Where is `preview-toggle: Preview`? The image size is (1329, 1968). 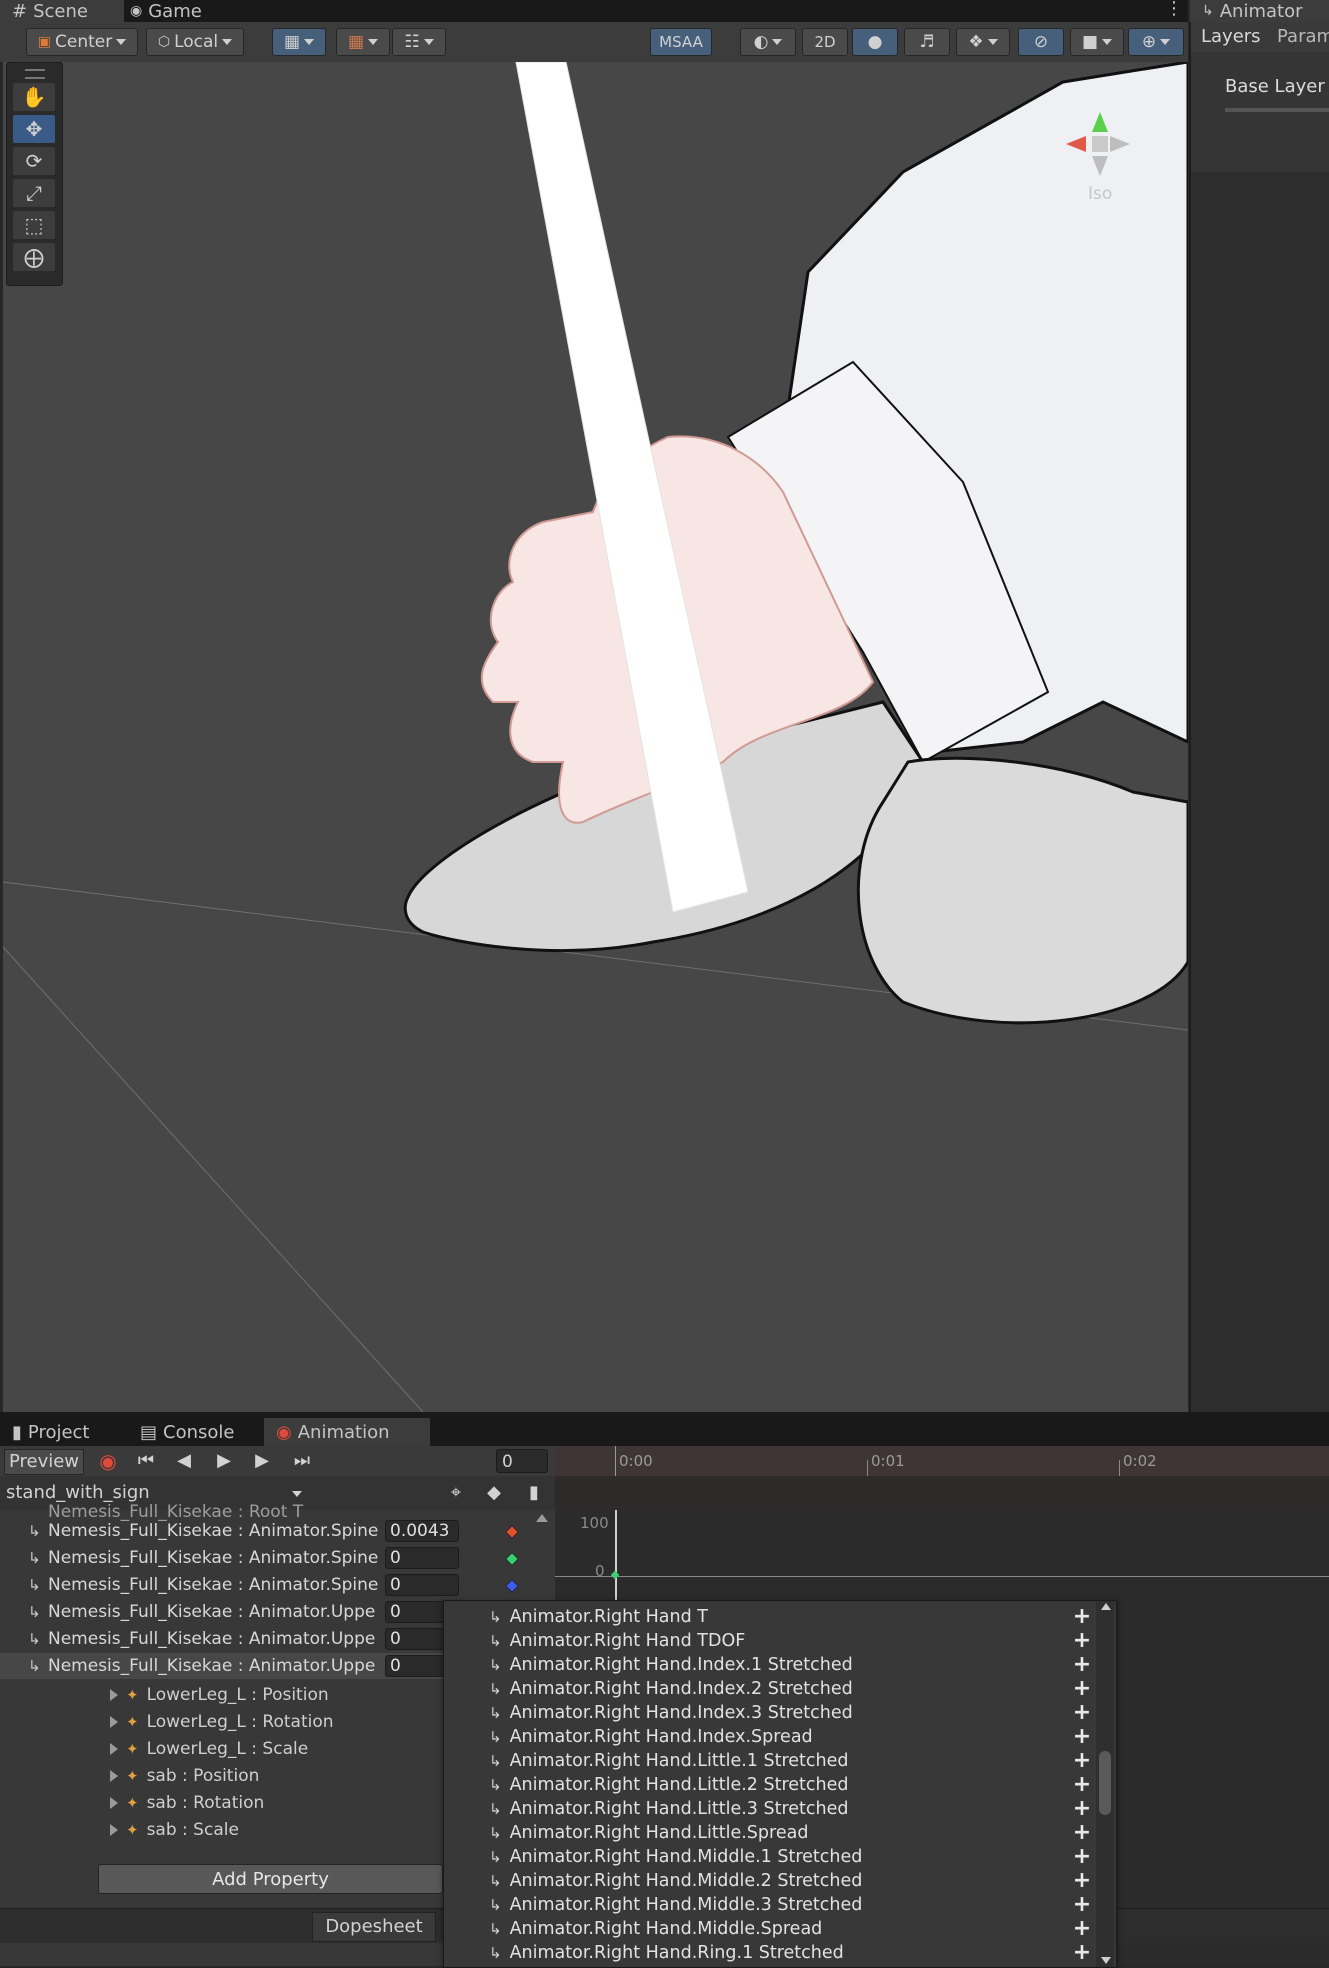 preview-toggle: Preview is located at coordinates (44, 1462).